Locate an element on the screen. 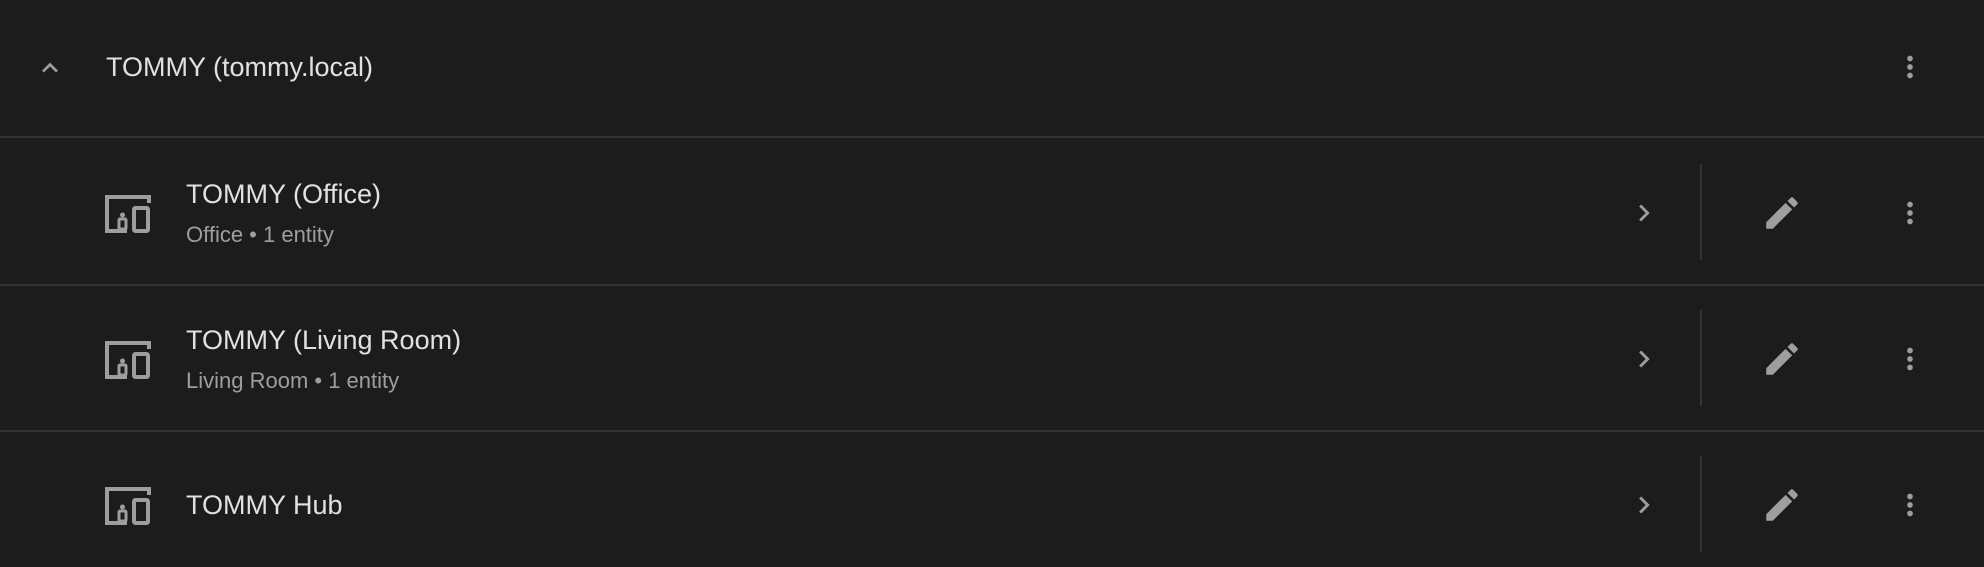 This screenshot has width=1984, height=567. device-subtitle: Office • 1 entity is located at coordinates (260, 234).